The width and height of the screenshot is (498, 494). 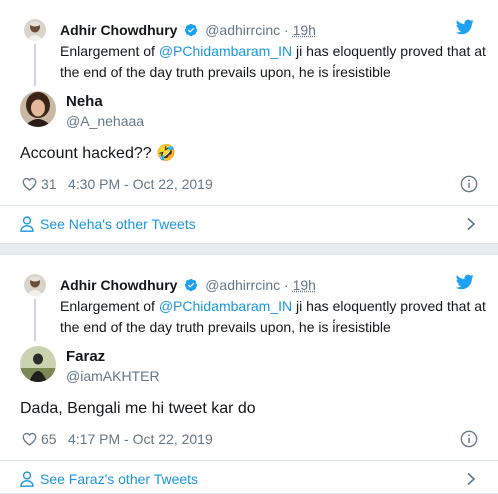 What do you see at coordinates (118, 224) in the screenshot?
I see `see-other-tweets-label: See Neha's other Tweets` at bounding box center [118, 224].